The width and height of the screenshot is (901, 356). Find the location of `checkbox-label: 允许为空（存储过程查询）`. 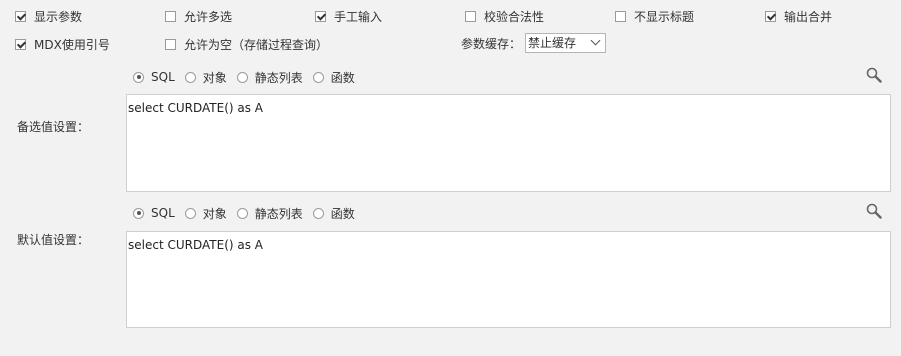

checkbox-label: 允许为空（存储过程查询） is located at coordinates (256, 44).